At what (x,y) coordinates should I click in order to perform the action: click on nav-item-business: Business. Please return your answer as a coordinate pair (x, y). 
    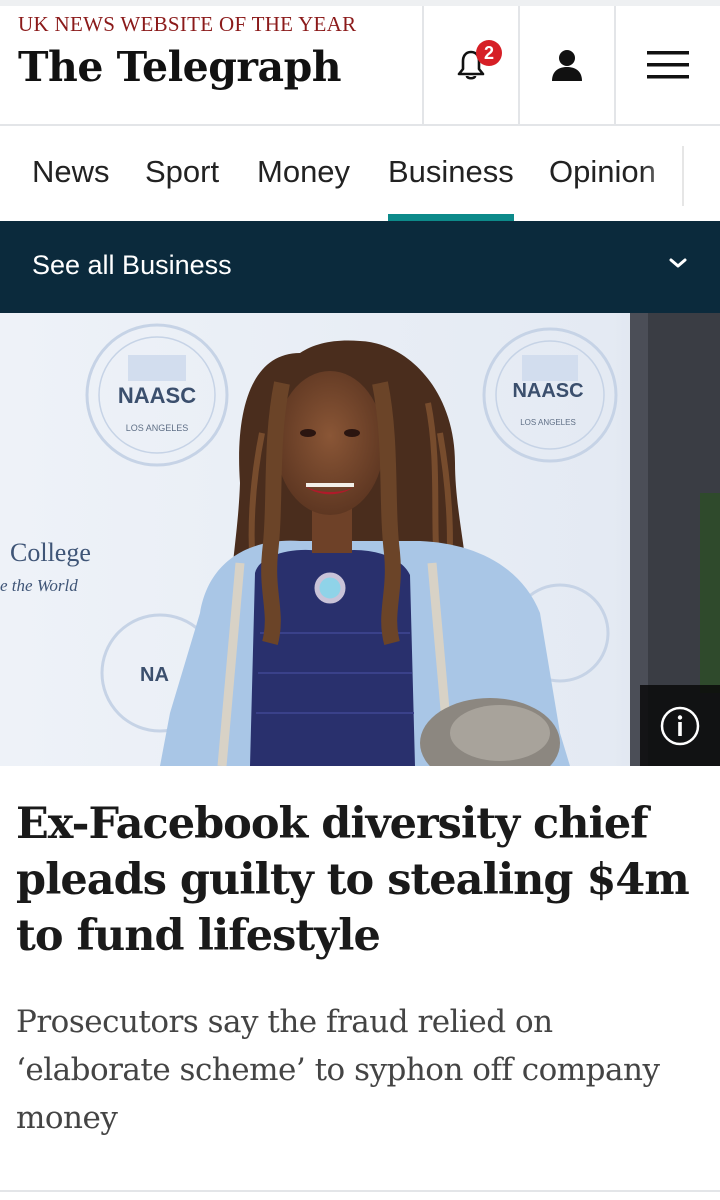
    Looking at the image, I should click on (451, 173).